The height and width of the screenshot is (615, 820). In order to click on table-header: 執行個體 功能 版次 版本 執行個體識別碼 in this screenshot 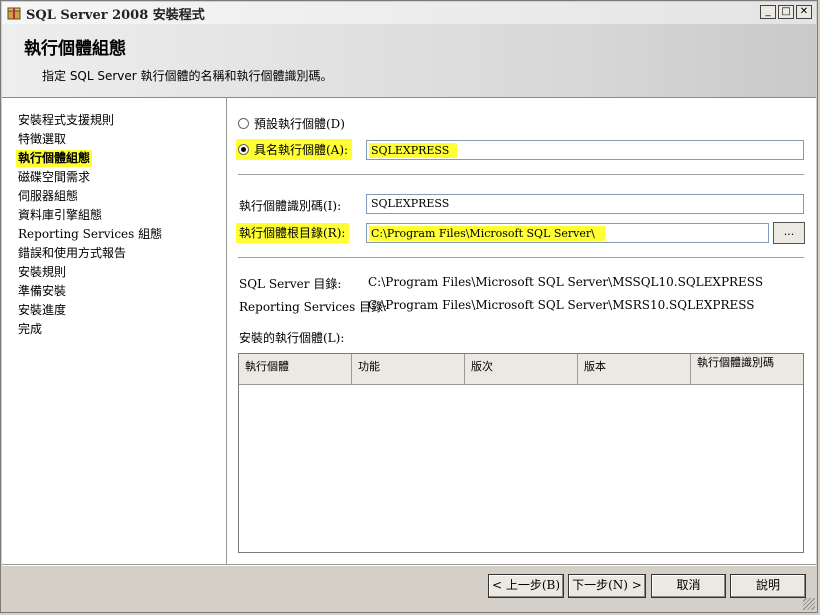, I will do `click(521, 369)`.